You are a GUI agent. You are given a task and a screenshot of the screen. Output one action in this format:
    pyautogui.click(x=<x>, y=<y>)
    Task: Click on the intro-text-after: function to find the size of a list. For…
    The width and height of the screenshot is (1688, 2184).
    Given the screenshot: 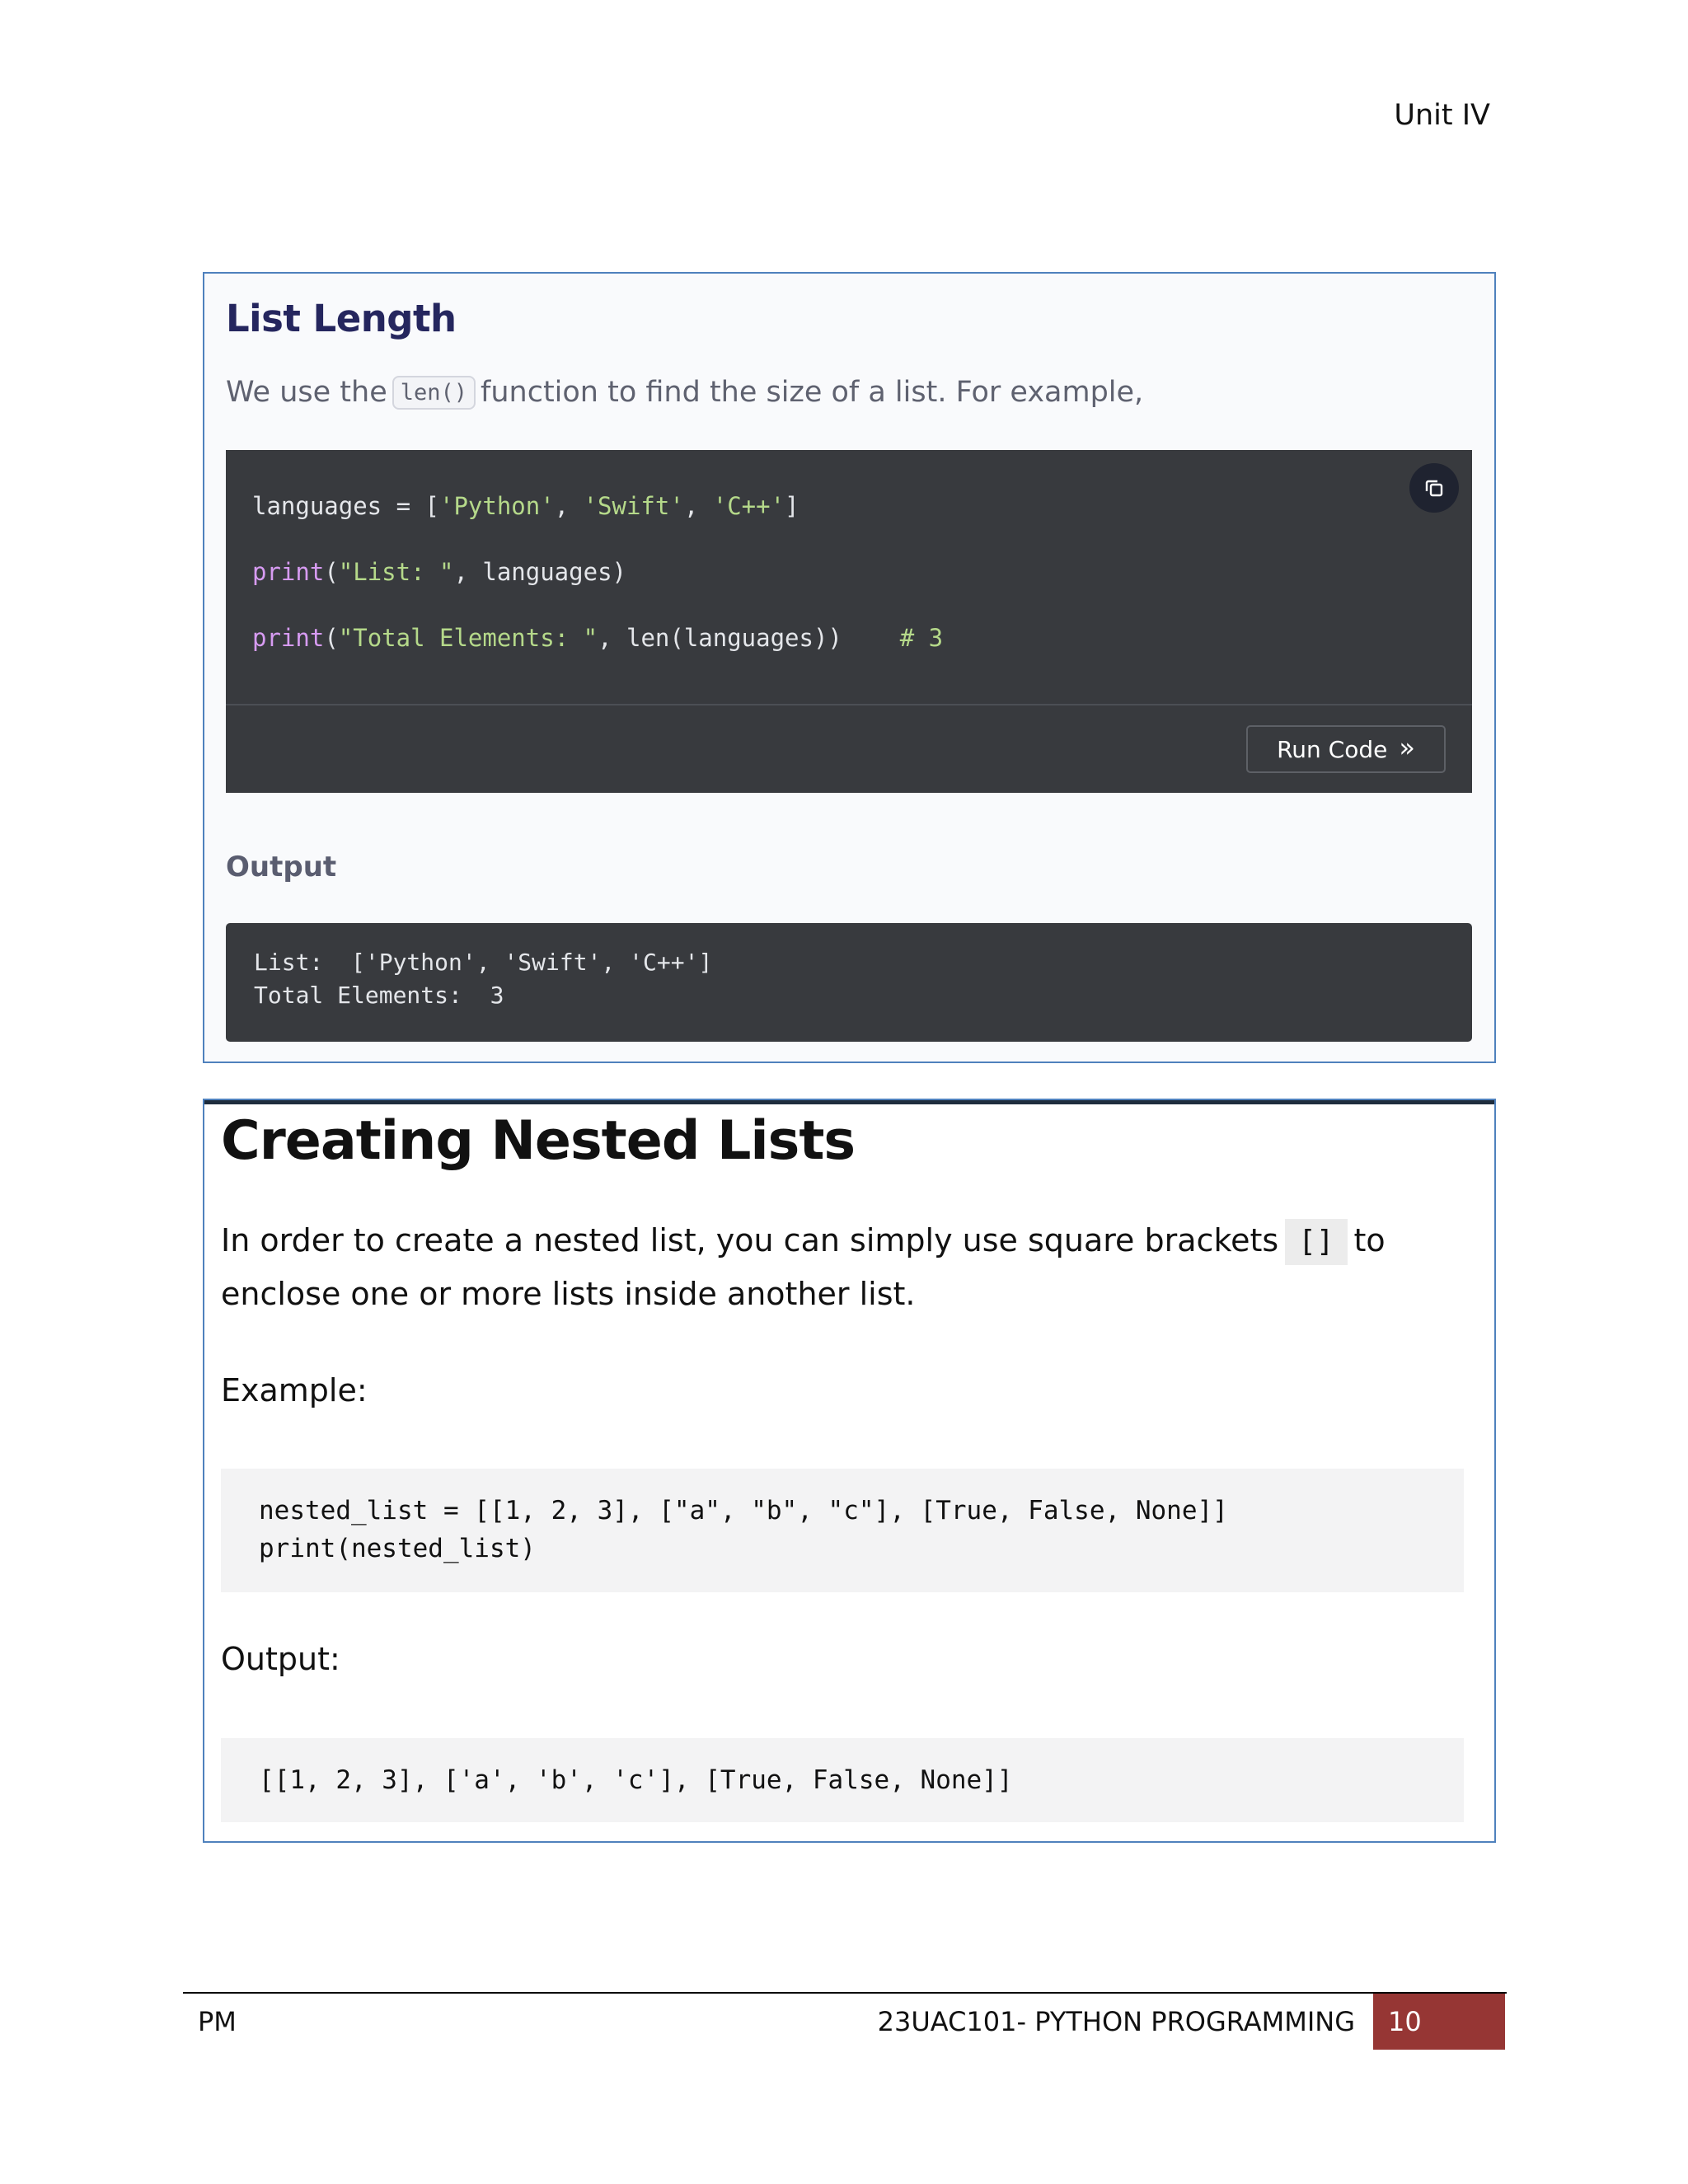 What is the action you would take?
    pyautogui.click(x=813, y=392)
    